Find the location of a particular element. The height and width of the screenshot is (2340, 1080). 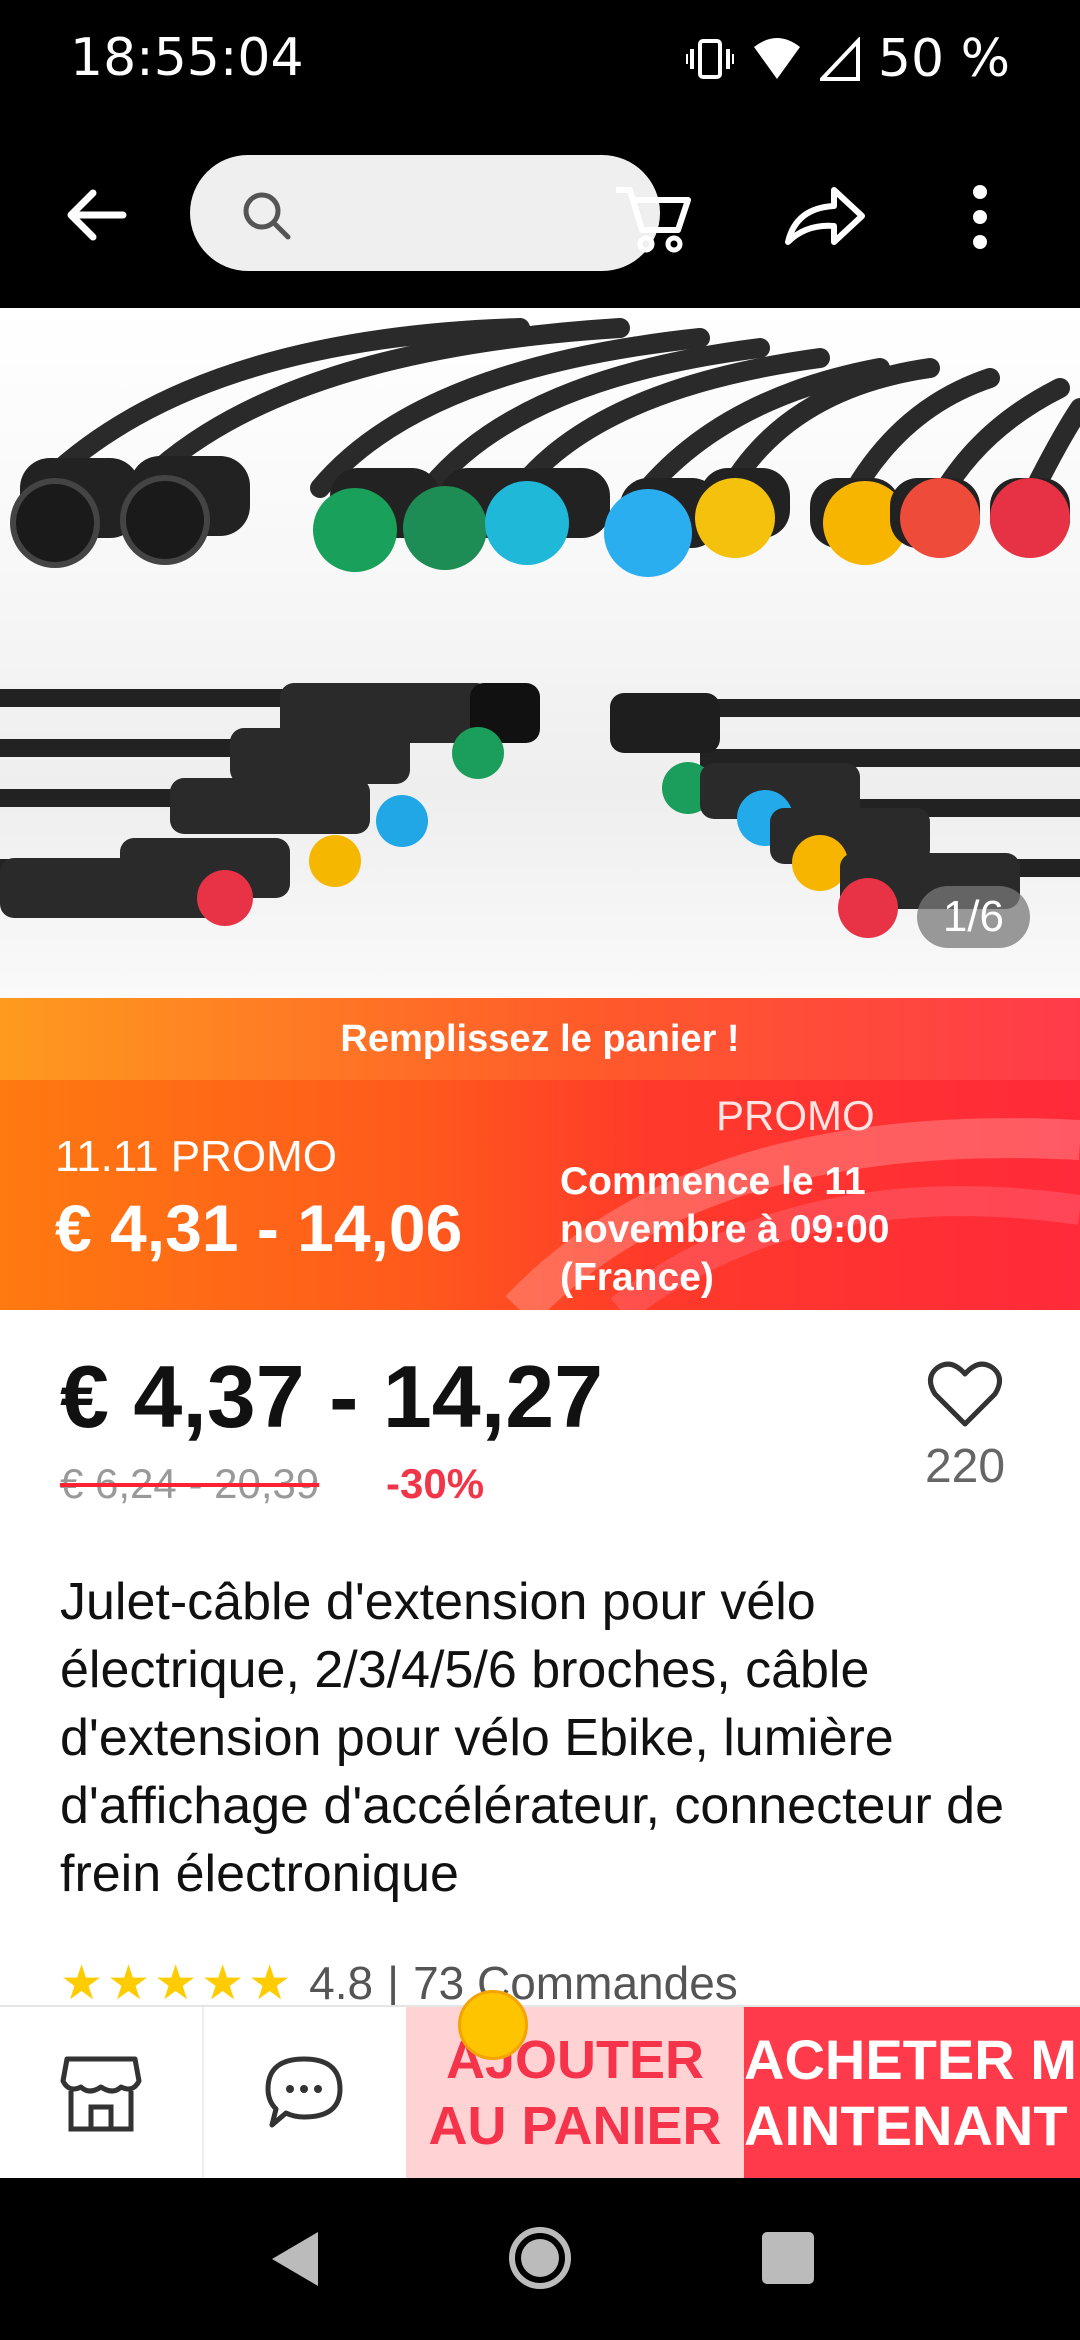

store-icon is located at coordinates (101, 2094).